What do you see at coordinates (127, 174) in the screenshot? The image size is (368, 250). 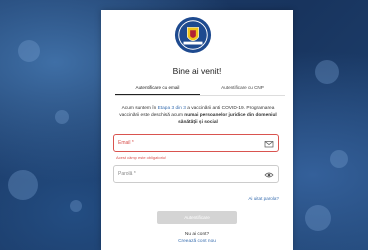 I see `password-placeholder: Parolă *` at bounding box center [127, 174].